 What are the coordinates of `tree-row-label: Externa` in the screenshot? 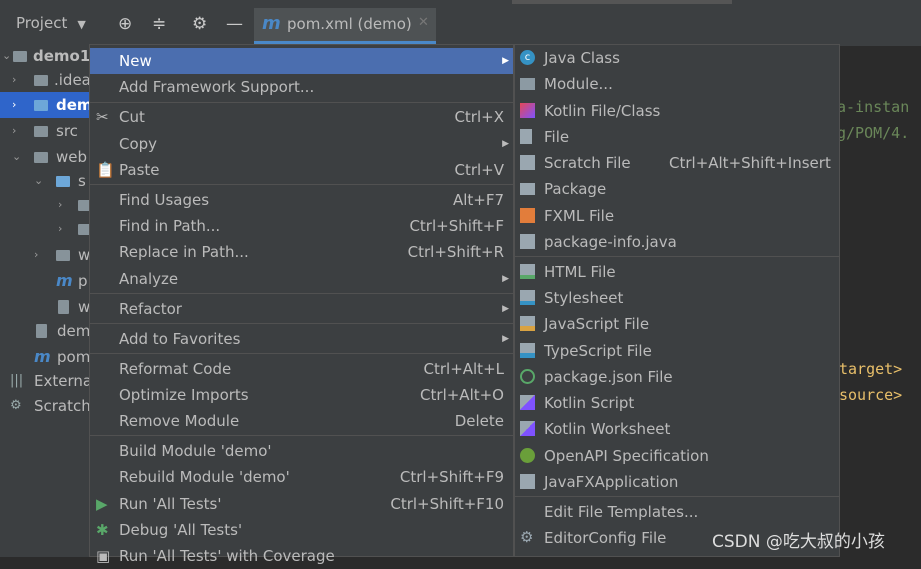 It's located at (63, 381).